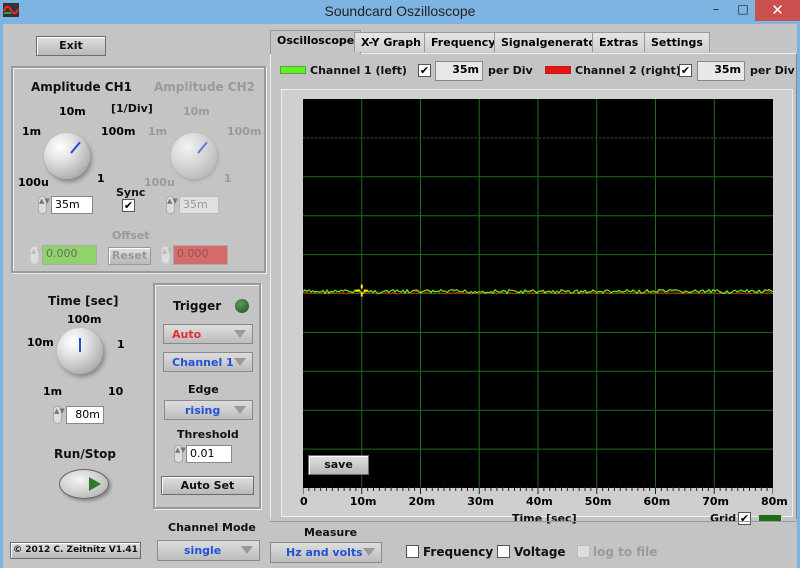  I want to click on amp-ch2-tick: 100m, so click(244, 131).